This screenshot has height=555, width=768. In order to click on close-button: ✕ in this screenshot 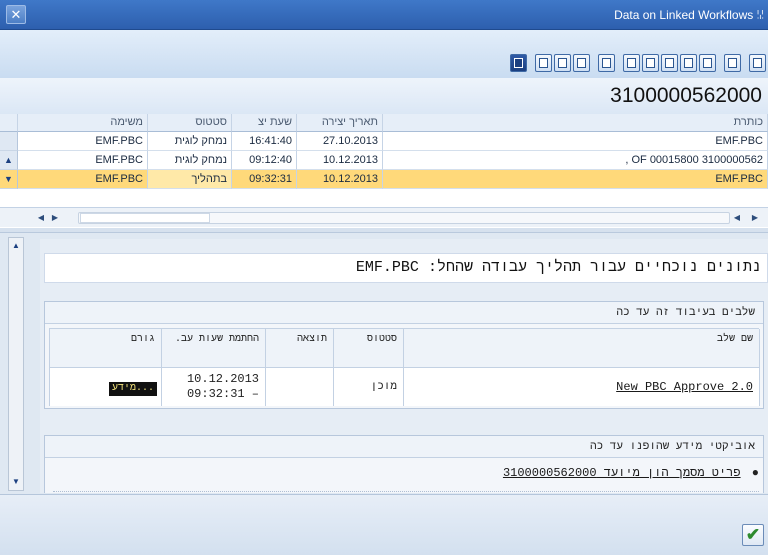, I will do `click(16, 14)`.